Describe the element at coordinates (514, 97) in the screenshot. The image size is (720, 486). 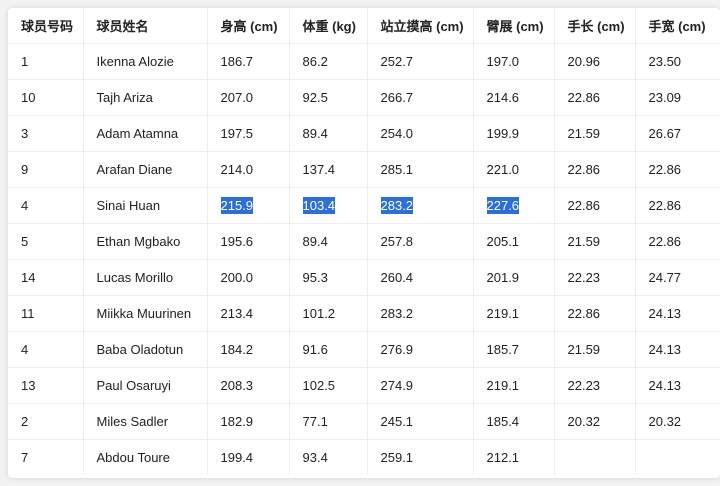
I see `table-cell: 214.6` at that location.